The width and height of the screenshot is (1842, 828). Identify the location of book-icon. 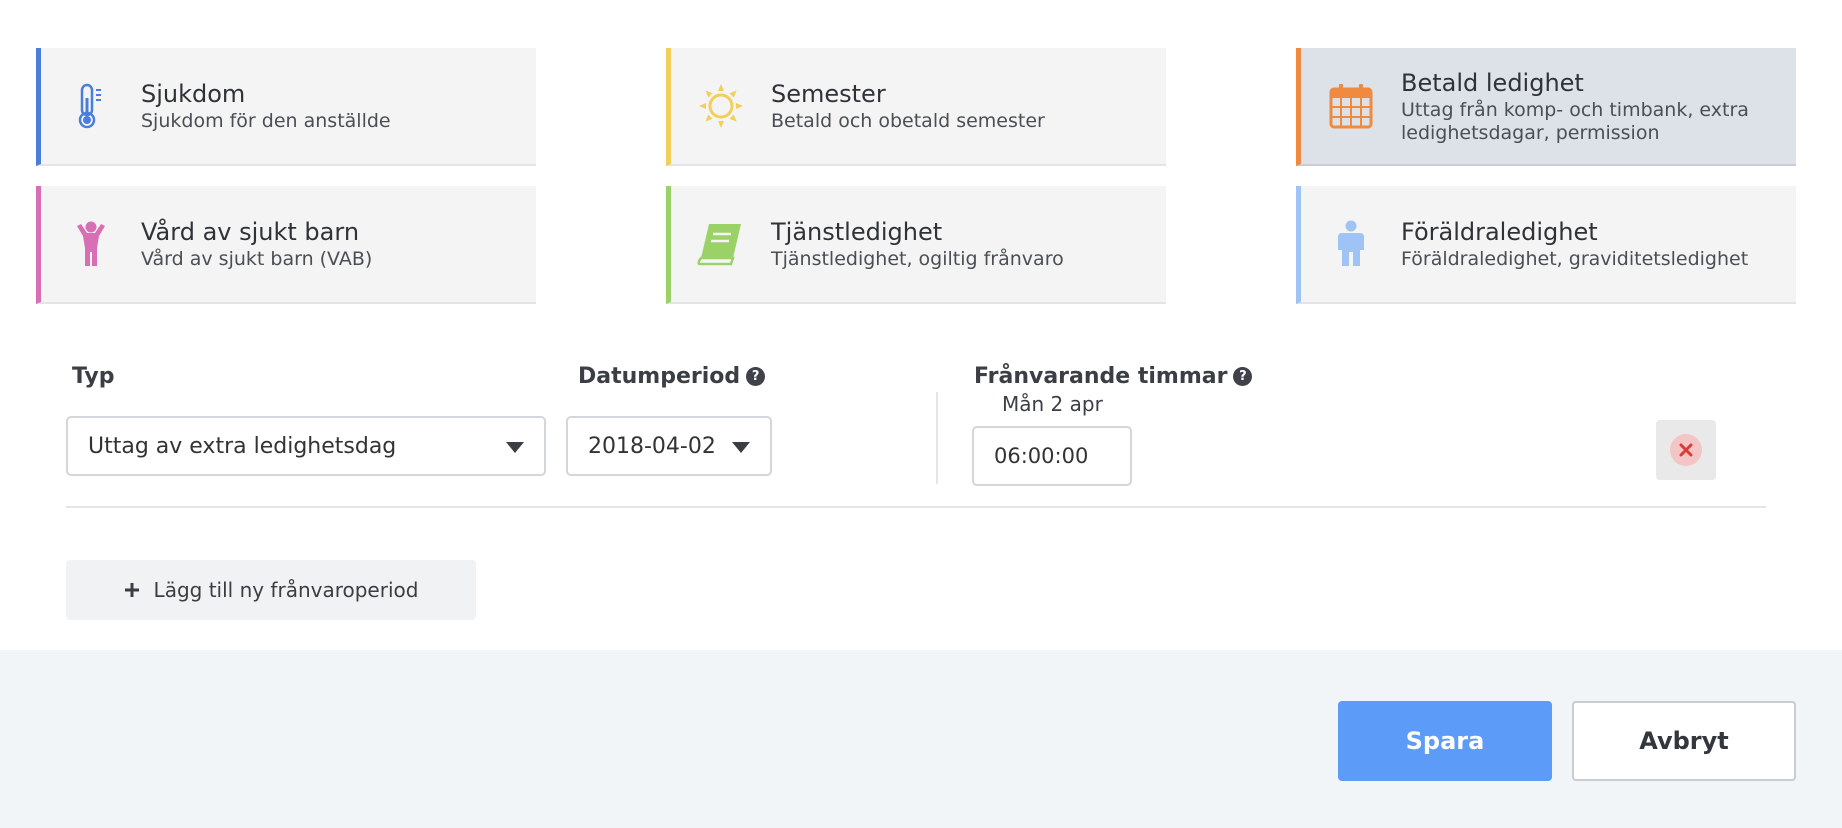
(721, 244).